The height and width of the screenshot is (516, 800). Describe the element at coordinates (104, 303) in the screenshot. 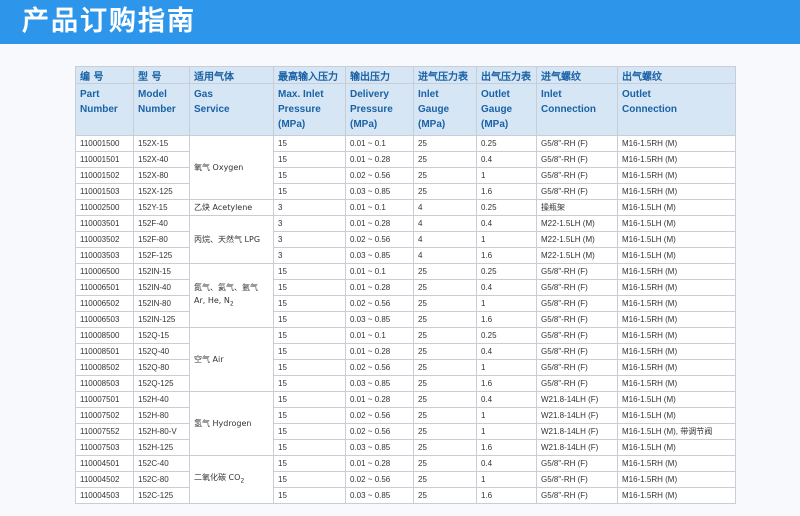

I see `part-number-cell: 110006502` at that location.